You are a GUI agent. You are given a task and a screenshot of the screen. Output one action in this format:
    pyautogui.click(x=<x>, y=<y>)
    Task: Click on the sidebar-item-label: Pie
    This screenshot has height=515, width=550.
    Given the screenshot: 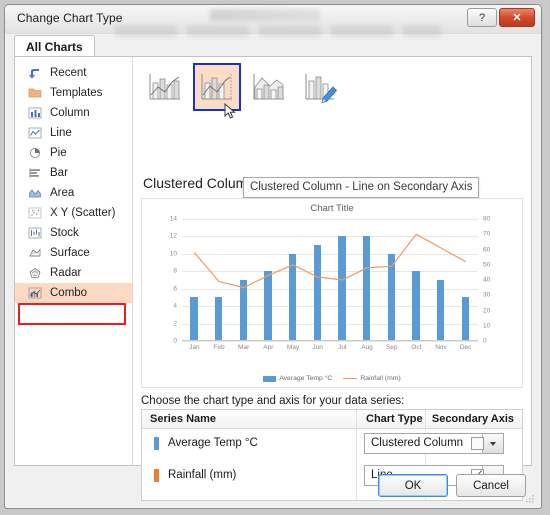 What is the action you would take?
    pyautogui.click(x=58, y=153)
    